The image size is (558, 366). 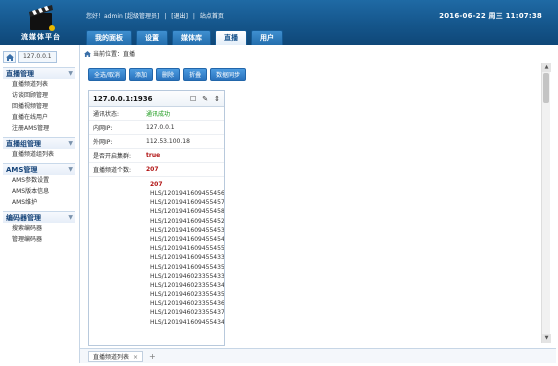 I want to click on vertical-scrollbar: ▲ ▼, so click(x=546, y=203).